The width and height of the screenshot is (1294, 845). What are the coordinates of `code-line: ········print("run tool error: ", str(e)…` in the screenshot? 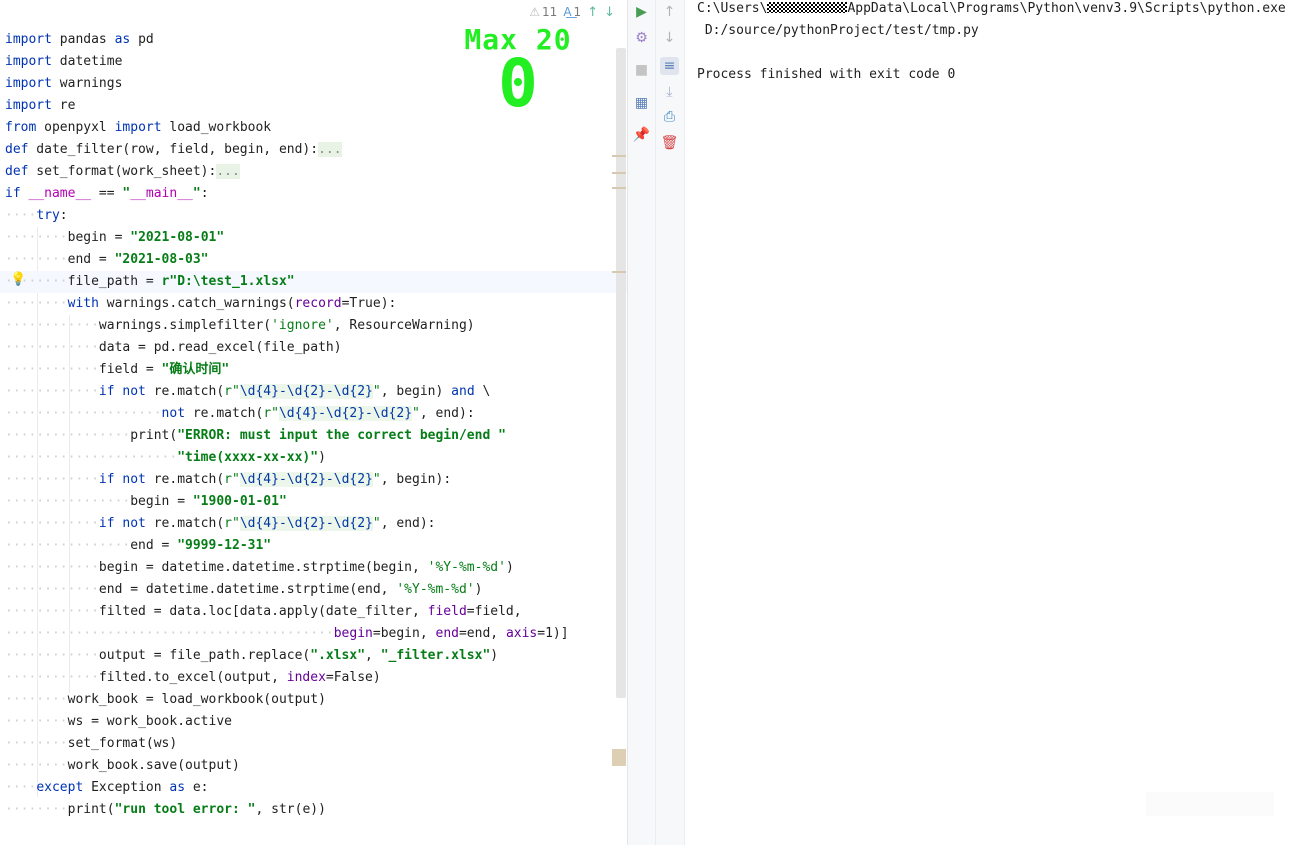 It's located at (316, 810).